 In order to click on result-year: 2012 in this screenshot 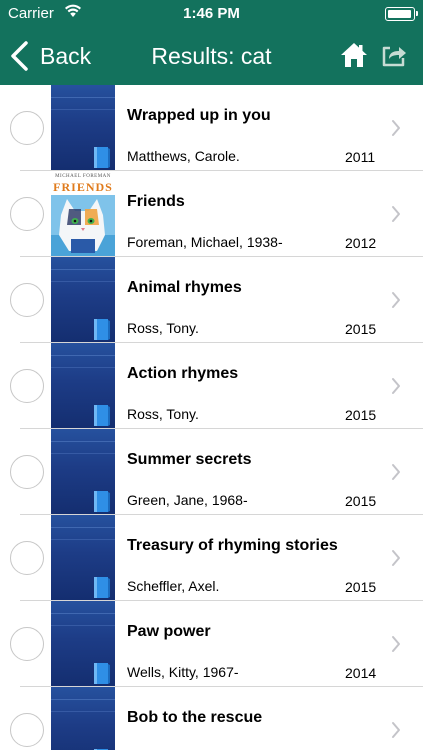, I will do `click(361, 243)`.